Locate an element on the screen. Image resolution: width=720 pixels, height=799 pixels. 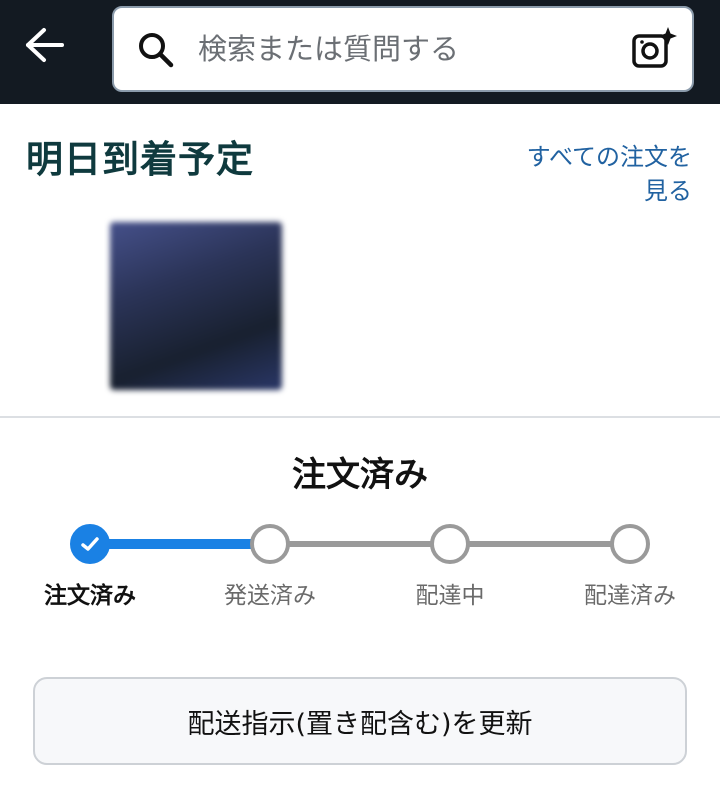
search-field: 検索または質問する is located at coordinates (403, 49).